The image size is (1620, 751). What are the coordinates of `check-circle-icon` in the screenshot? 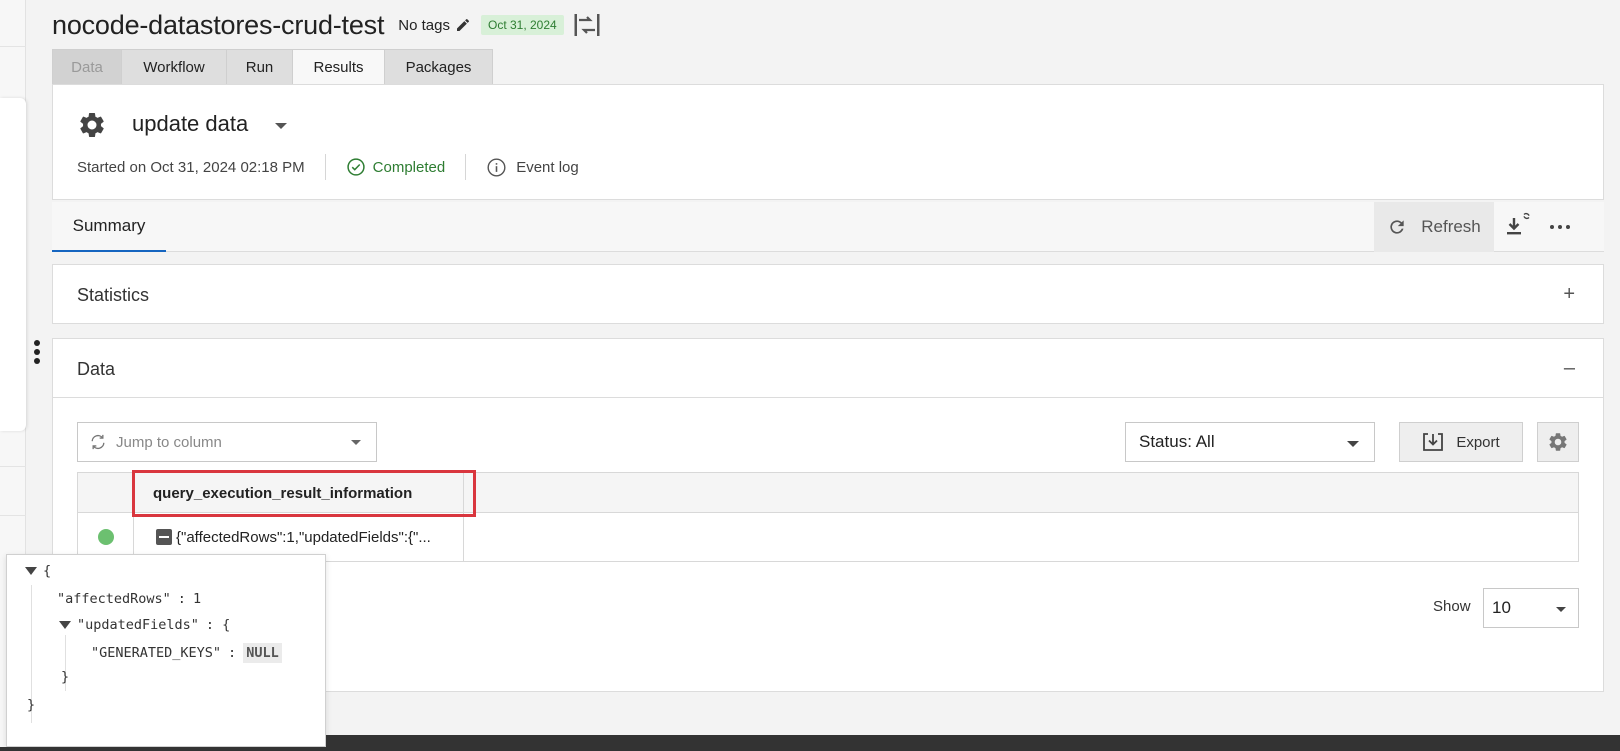 It's located at (355, 167).